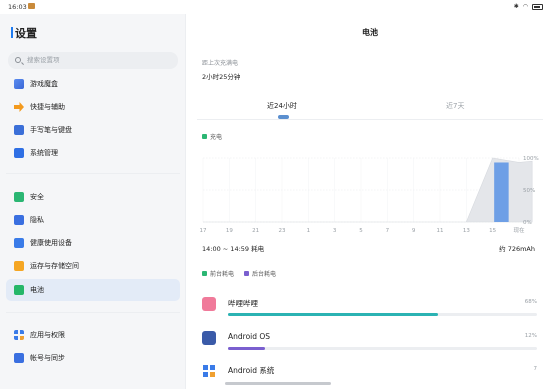  I want to click on y-tick-label: 100%, so click(531, 159).